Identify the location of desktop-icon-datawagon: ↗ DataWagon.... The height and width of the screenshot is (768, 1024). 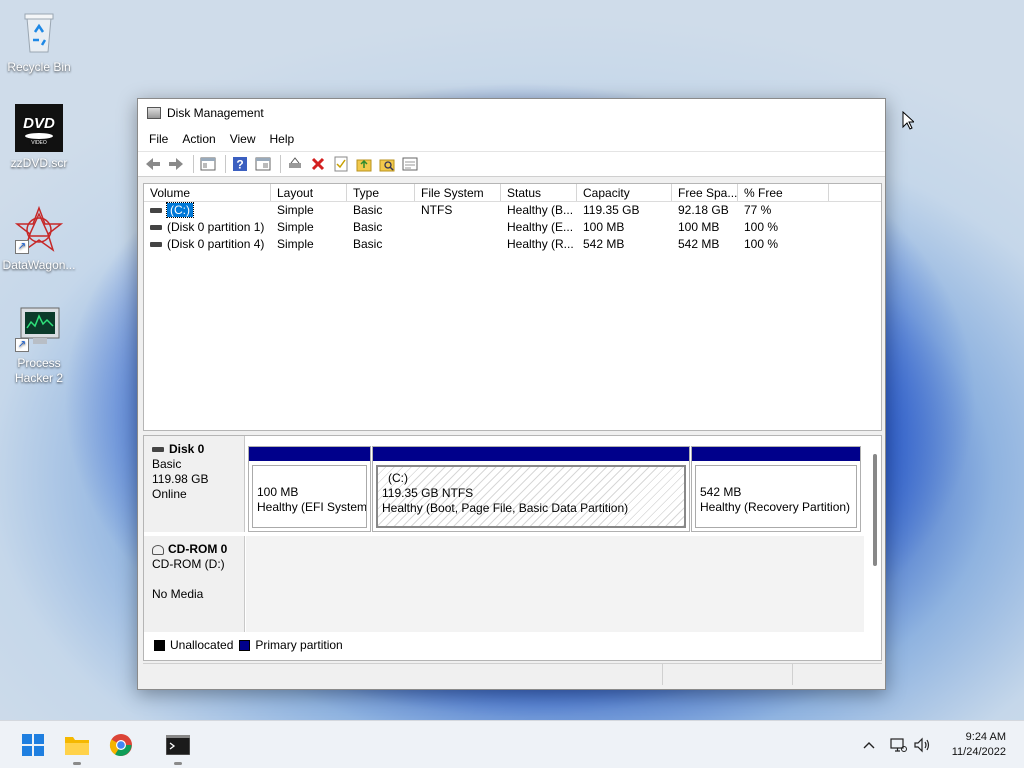
(39, 239).